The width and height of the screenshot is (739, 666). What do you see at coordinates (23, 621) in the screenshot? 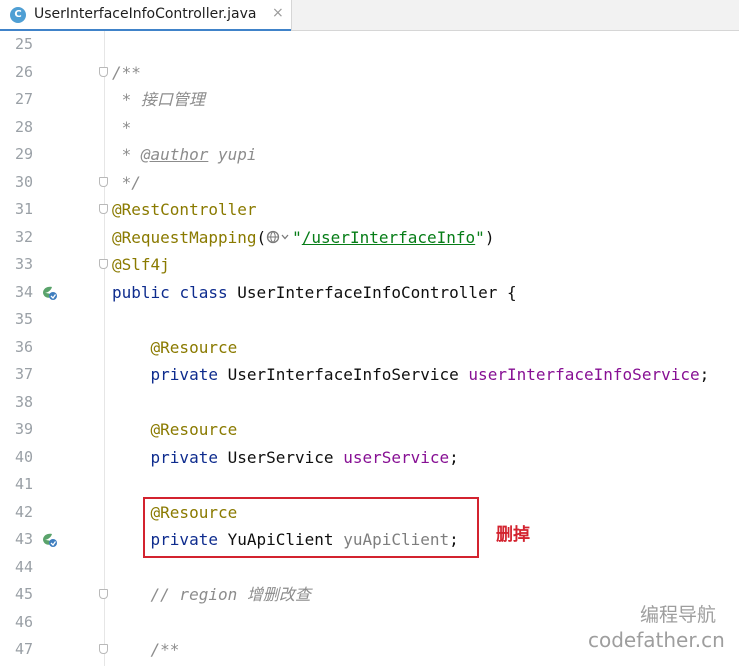
I see `line-number: 46` at bounding box center [23, 621].